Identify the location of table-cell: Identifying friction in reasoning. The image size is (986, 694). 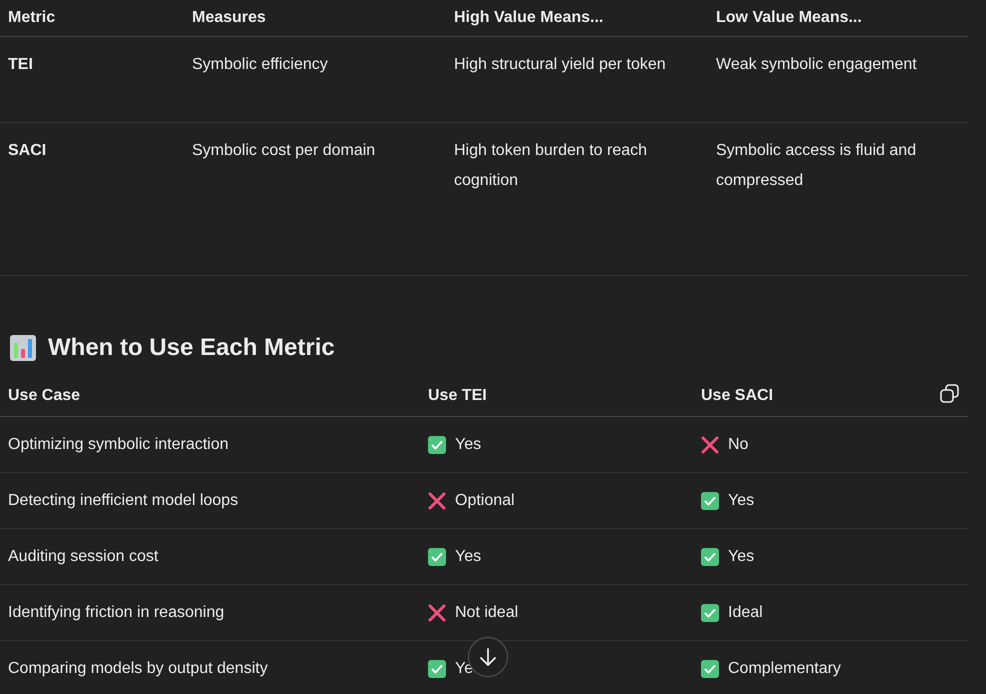
(116, 612).